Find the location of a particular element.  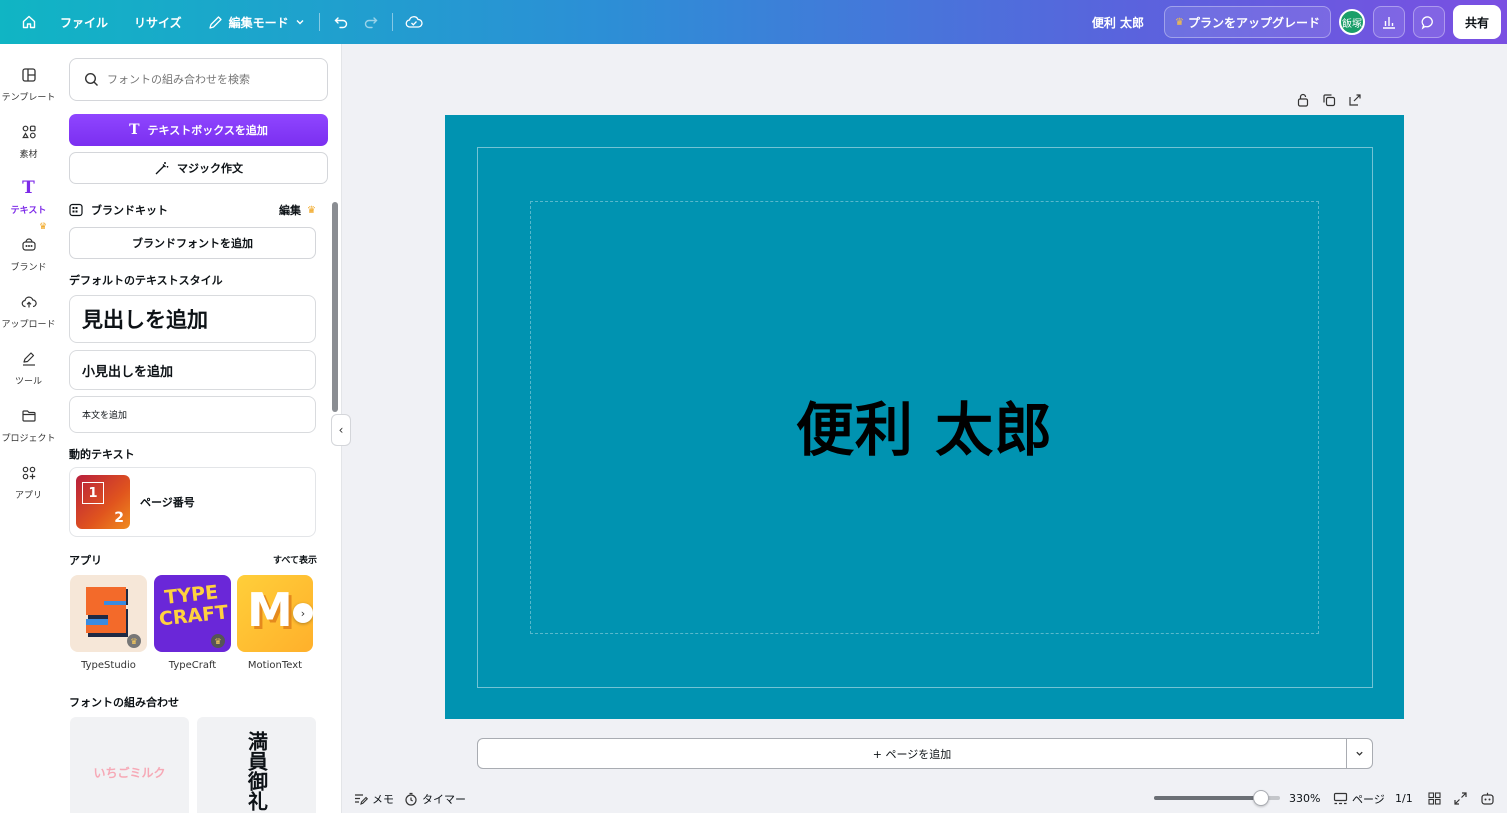

lock-button is located at coordinates (1303, 101).